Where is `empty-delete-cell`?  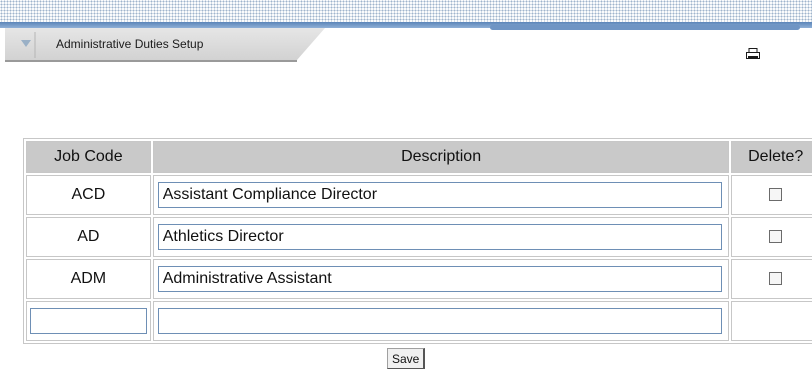
empty-delete-cell is located at coordinates (771, 321).